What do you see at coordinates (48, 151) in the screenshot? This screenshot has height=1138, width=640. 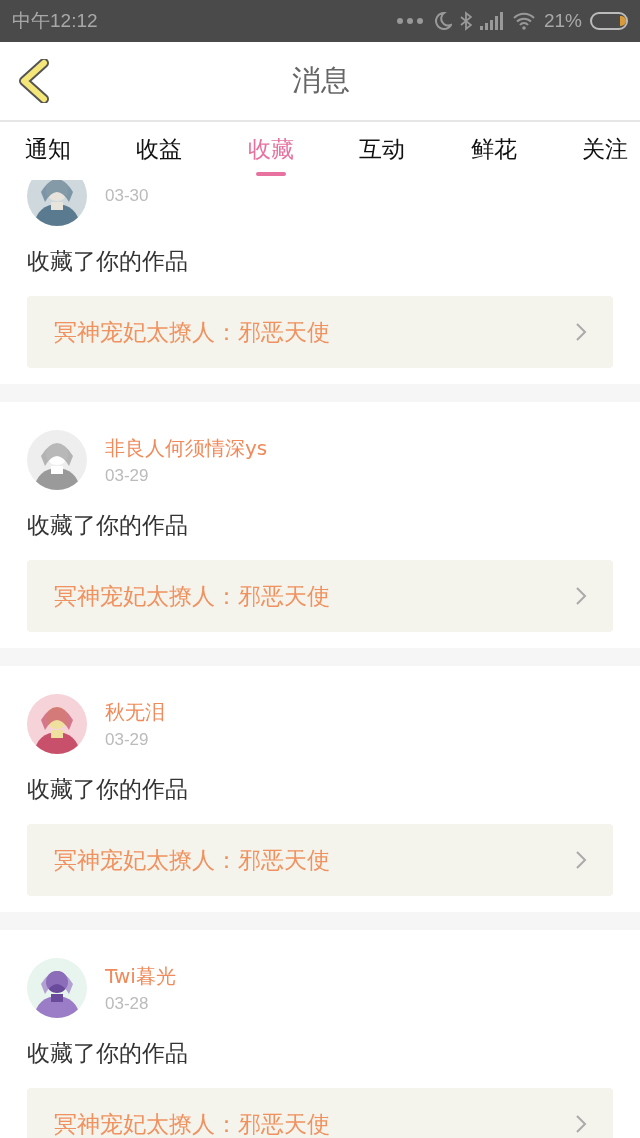 I see `tab: 通知` at bounding box center [48, 151].